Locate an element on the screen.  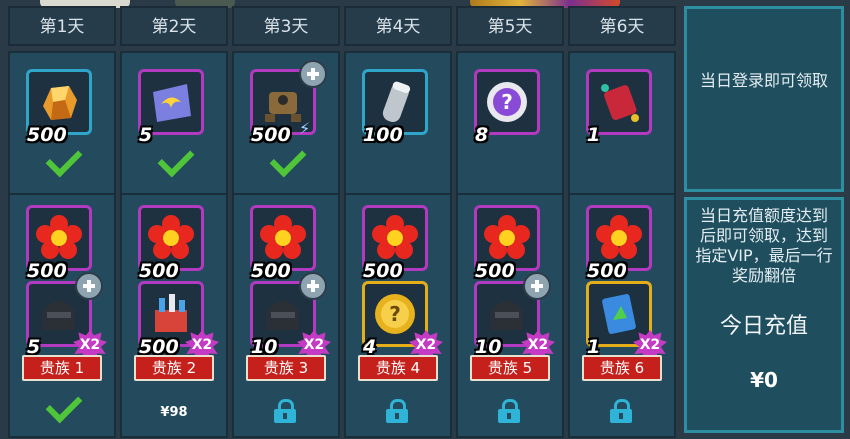
vip-reward-item-2: ? 4 X2 is located at coordinates (402, 320).